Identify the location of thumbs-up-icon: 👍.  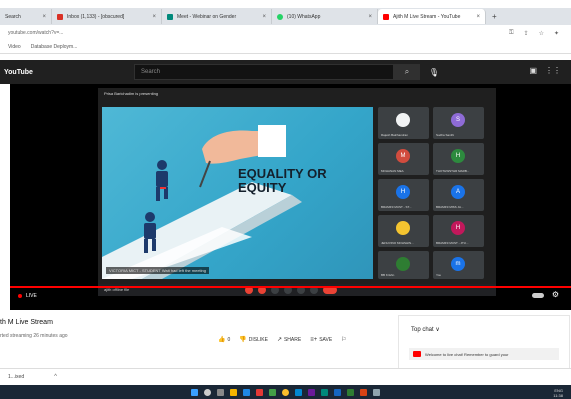
(222, 340).